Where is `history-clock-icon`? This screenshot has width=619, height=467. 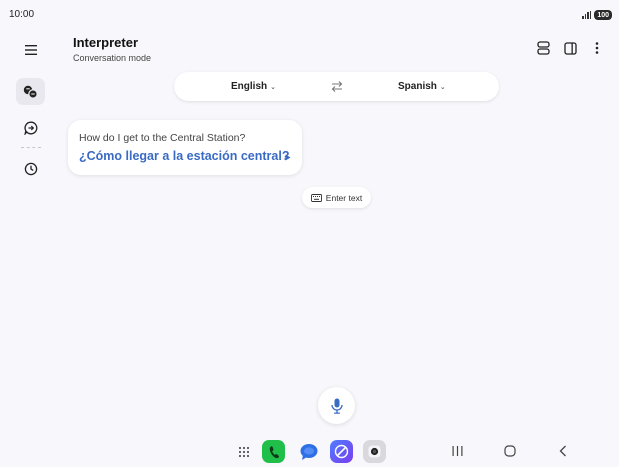 history-clock-icon is located at coordinates (30, 168).